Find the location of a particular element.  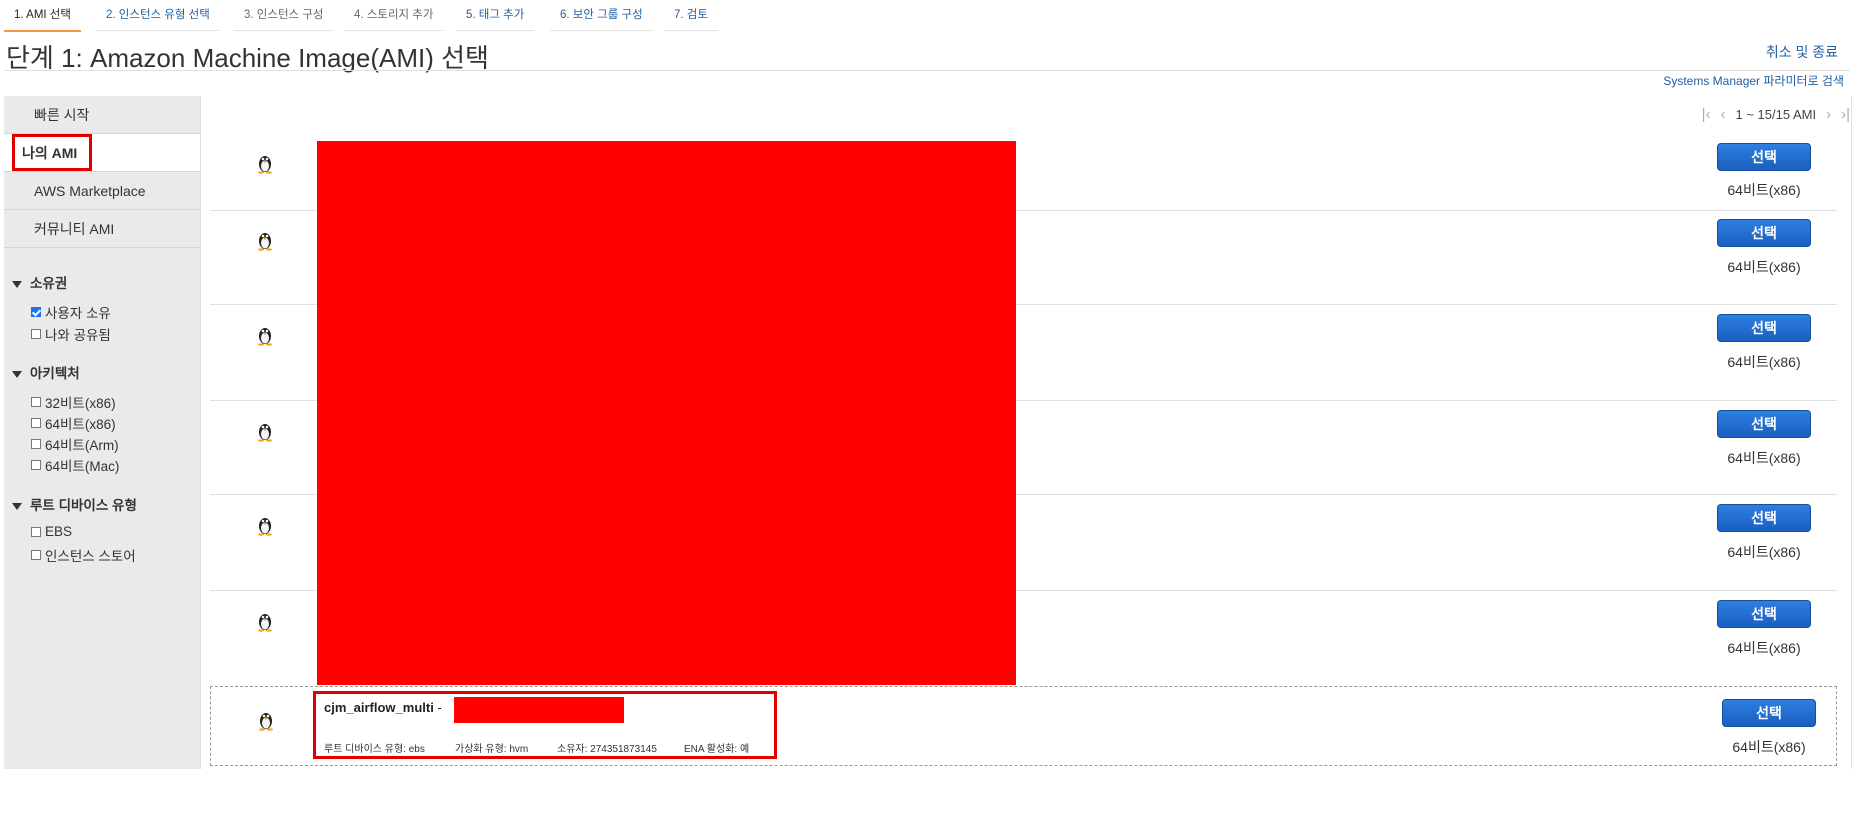

step-2: 2. 인스턴스 유형 선택 is located at coordinates (158, 15).